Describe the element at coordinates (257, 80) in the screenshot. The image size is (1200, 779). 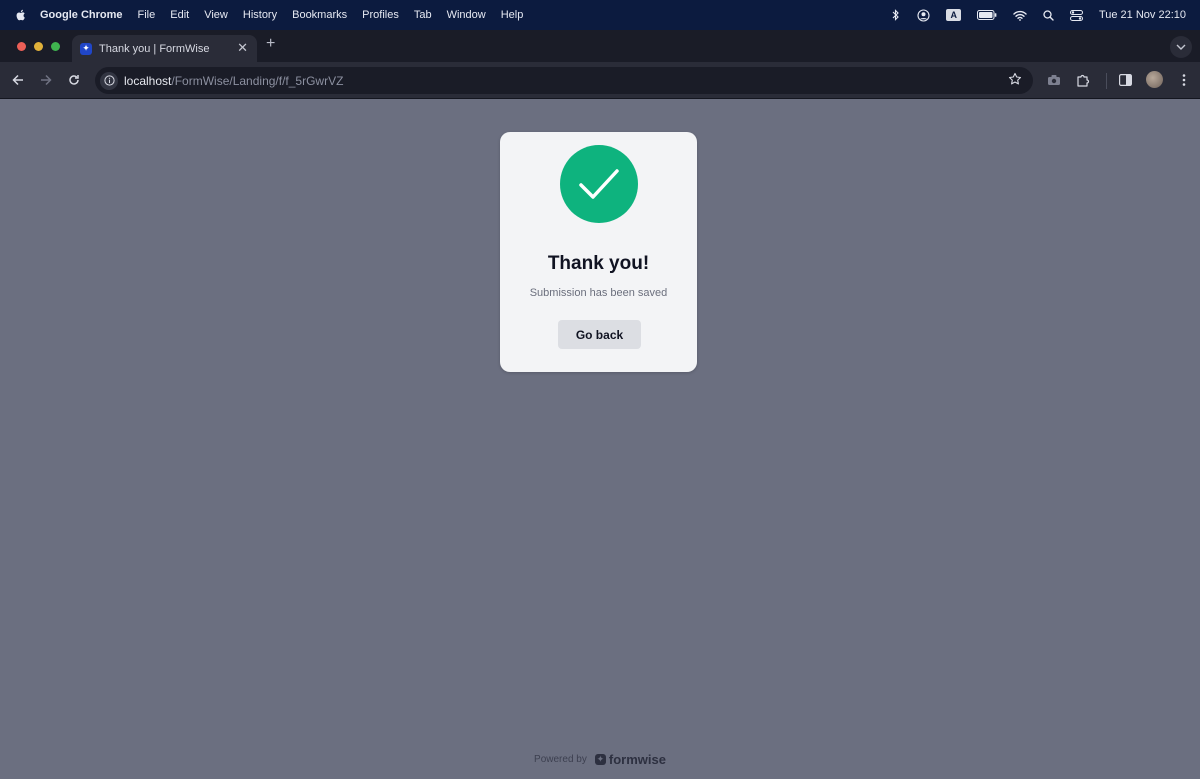
I see `url-path: /FormWise/Landing/f/f_5rGwrVZ` at that location.